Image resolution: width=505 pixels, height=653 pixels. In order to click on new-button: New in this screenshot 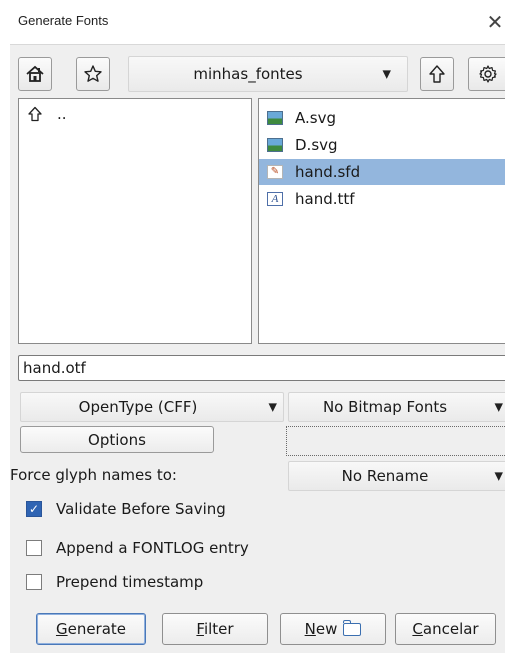, I will do `click(333, 629)`.